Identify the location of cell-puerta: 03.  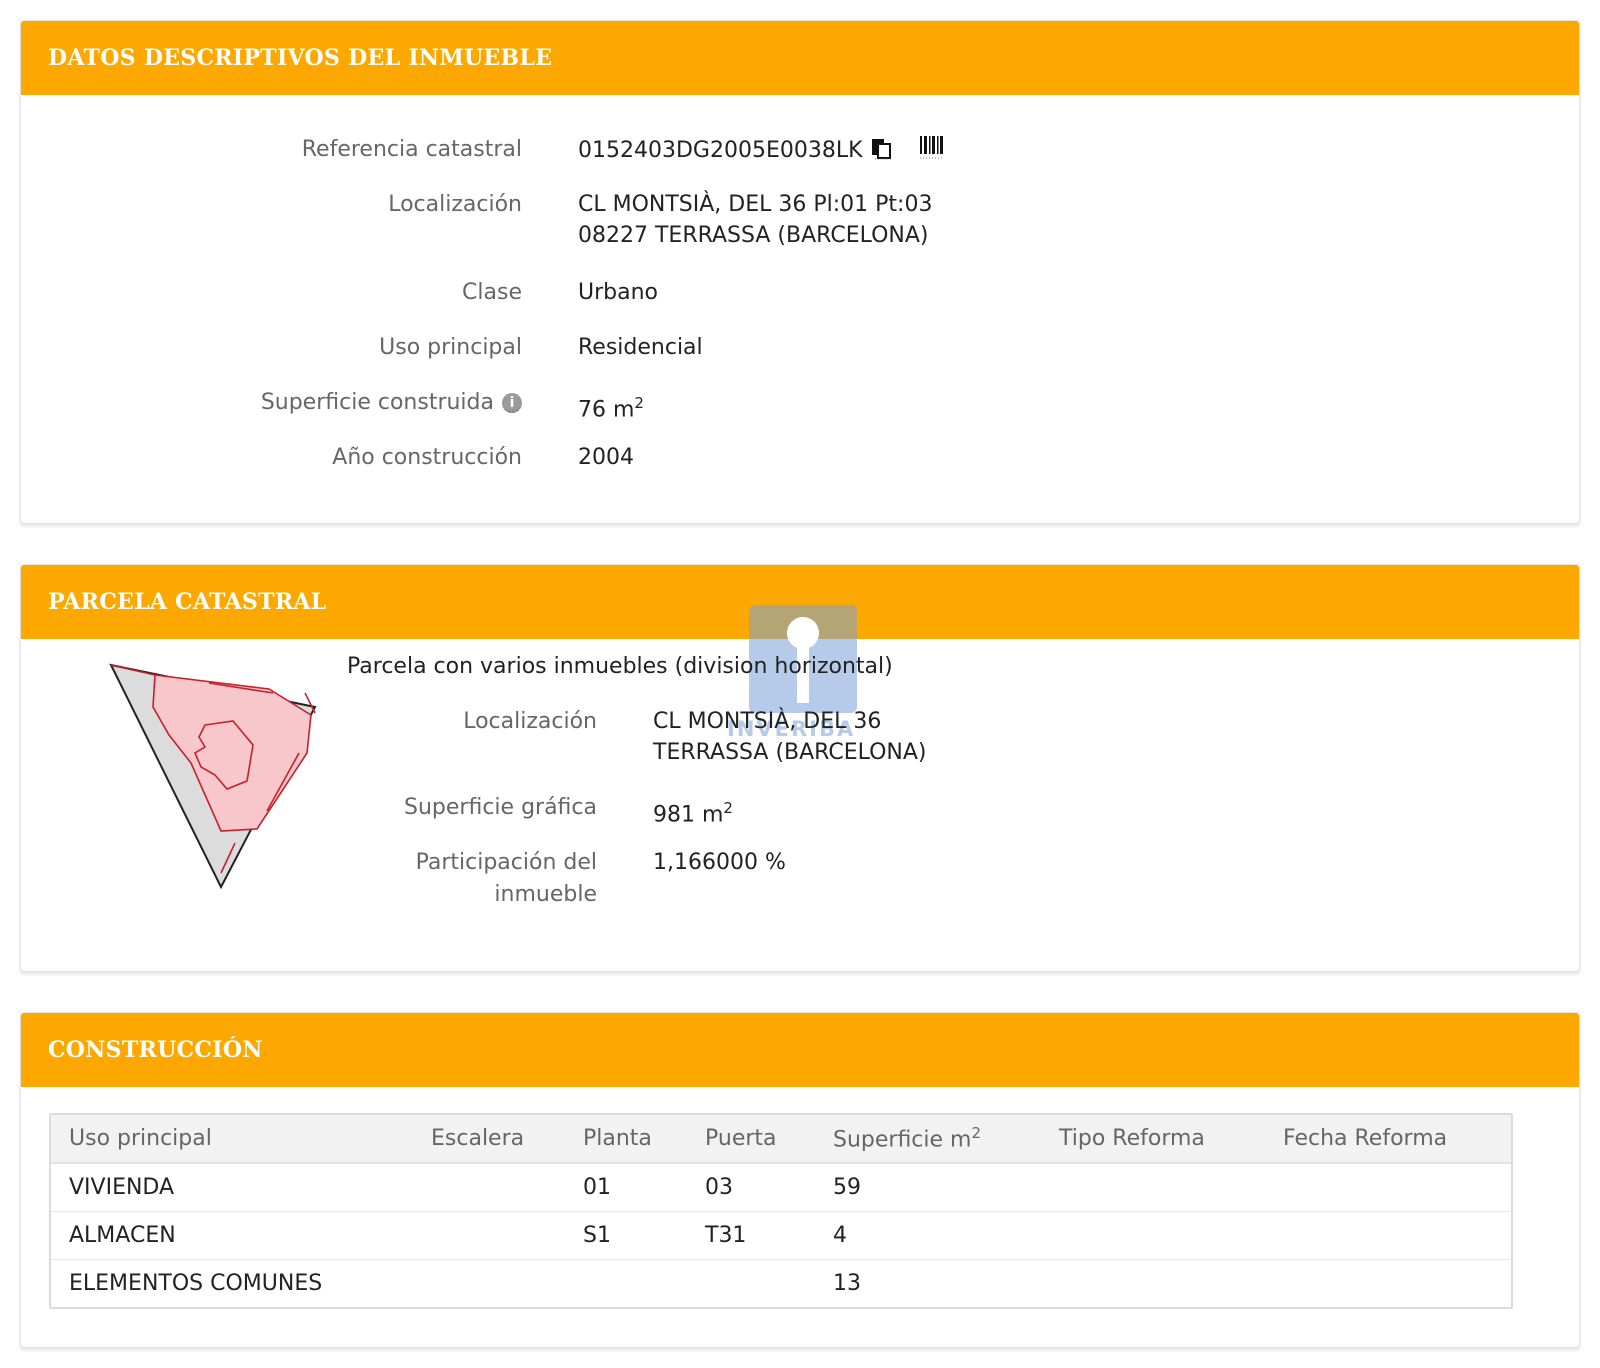
(751, 1187).